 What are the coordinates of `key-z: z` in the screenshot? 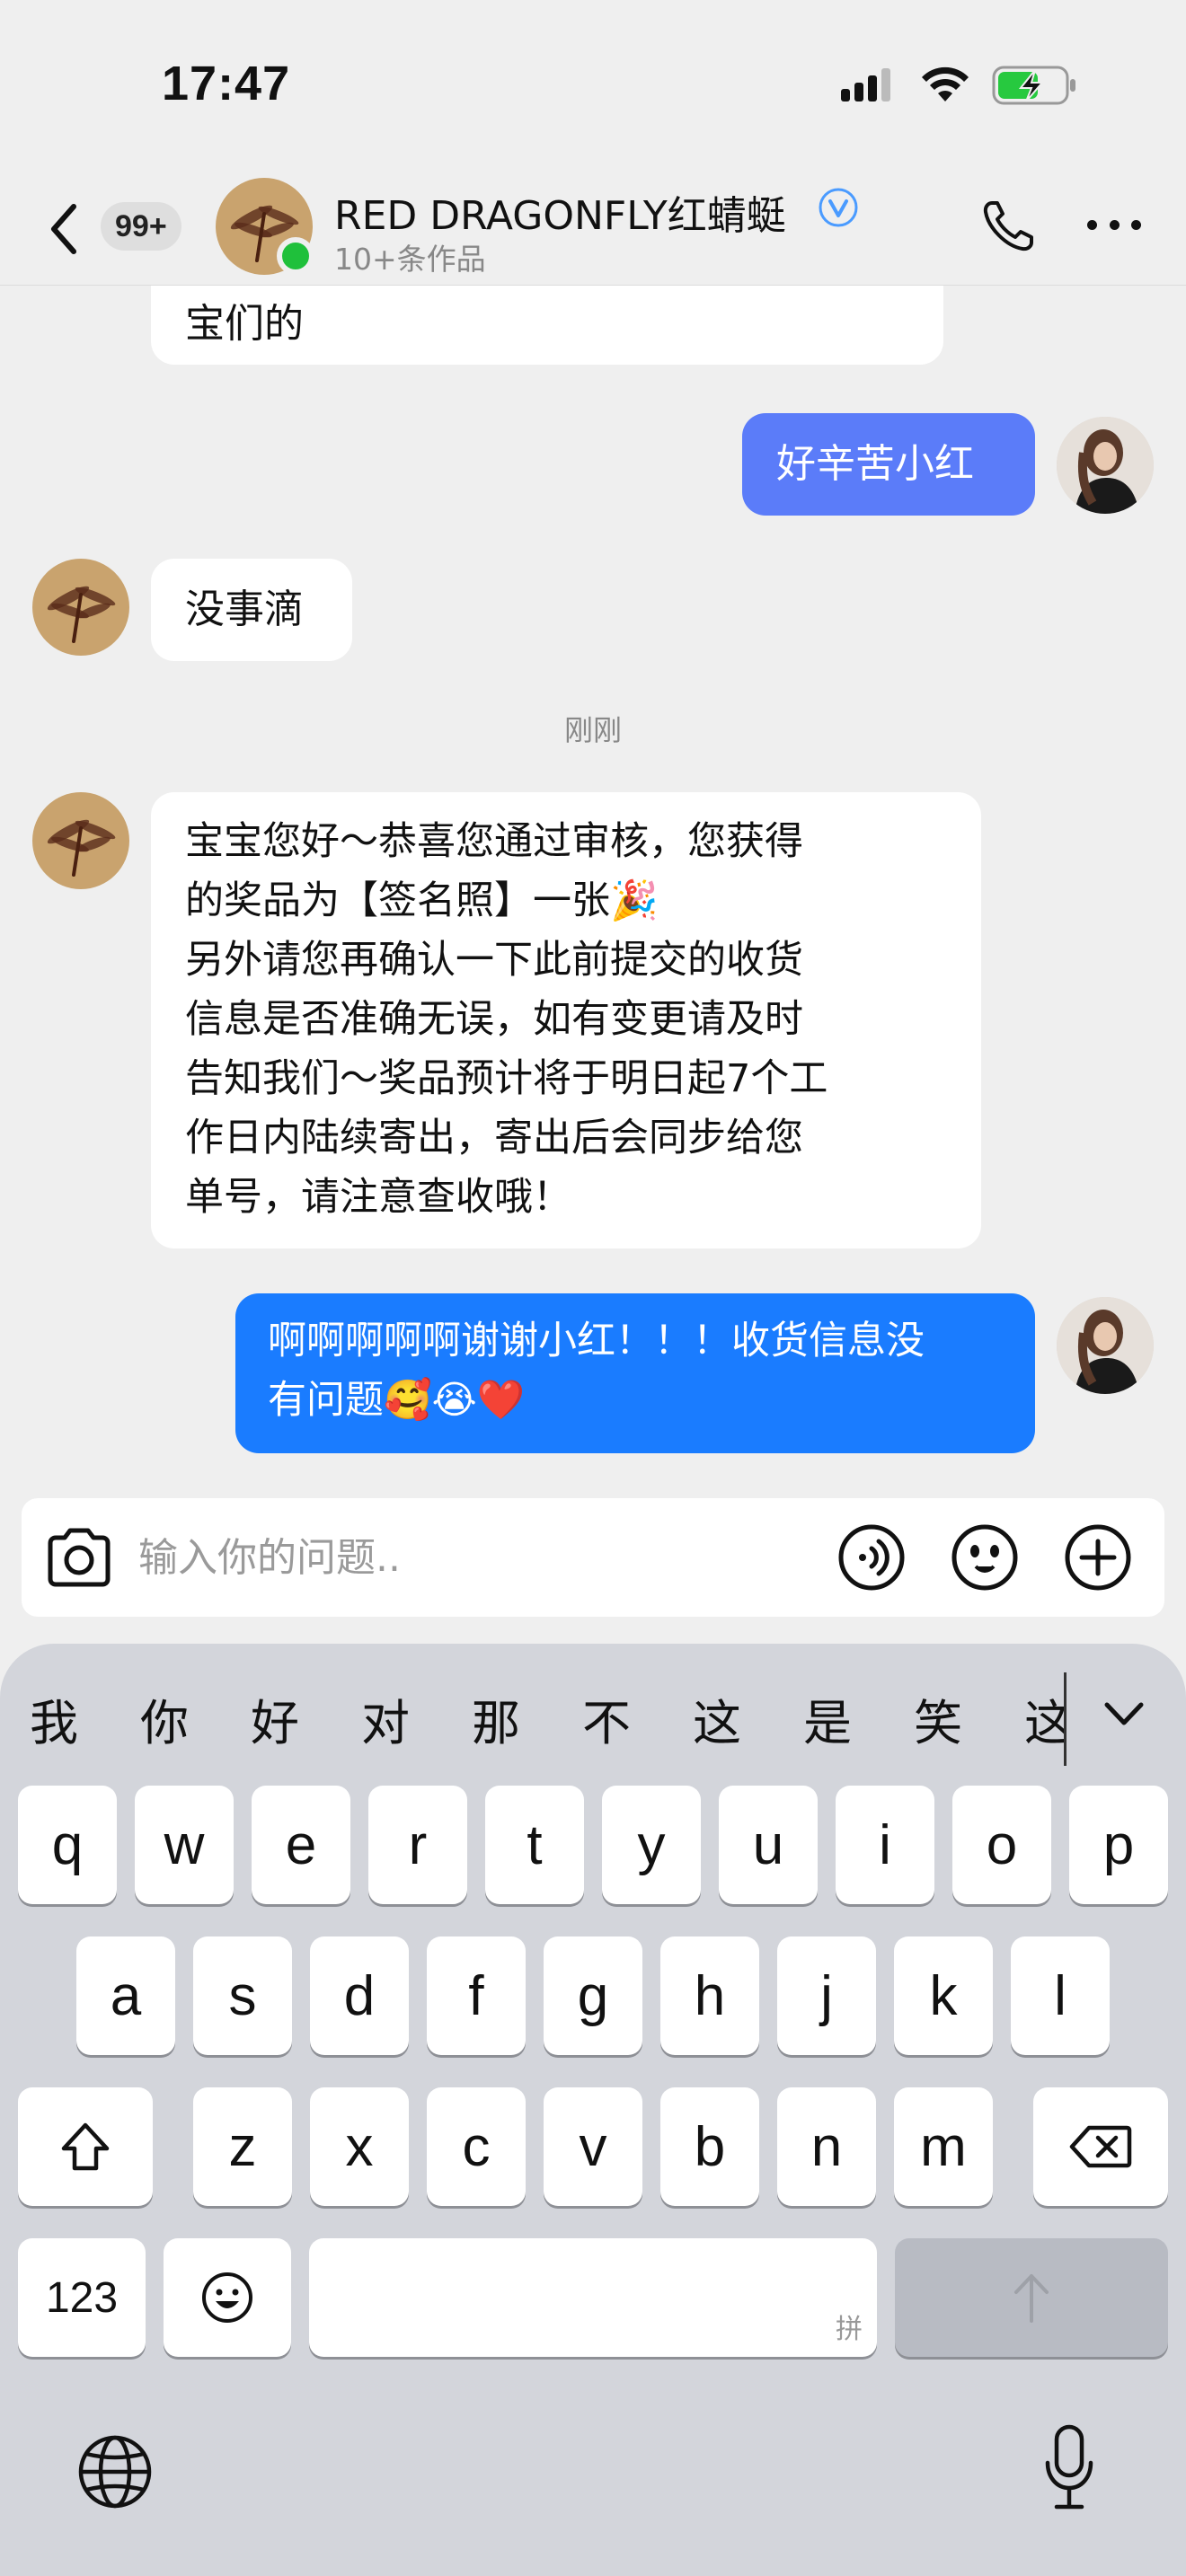 It's located at (242, 2146).